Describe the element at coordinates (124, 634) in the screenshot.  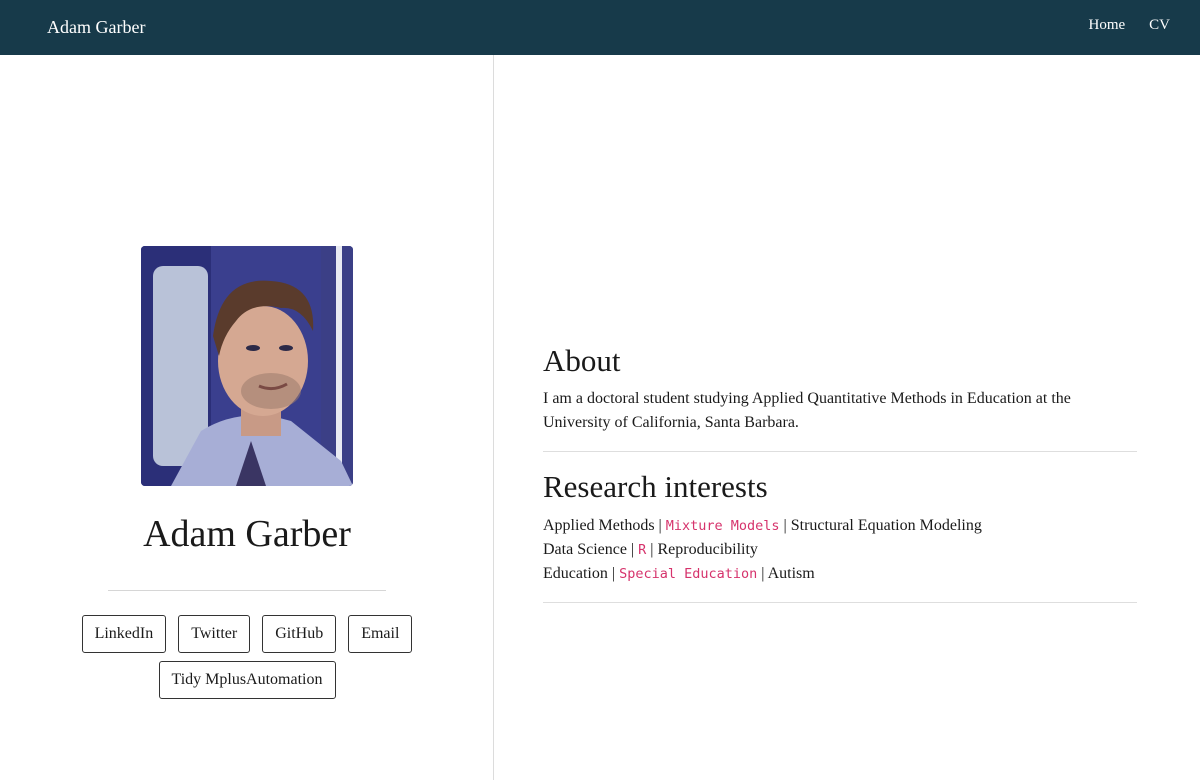
I see `linkedin-button: LinkedIn` at that location.